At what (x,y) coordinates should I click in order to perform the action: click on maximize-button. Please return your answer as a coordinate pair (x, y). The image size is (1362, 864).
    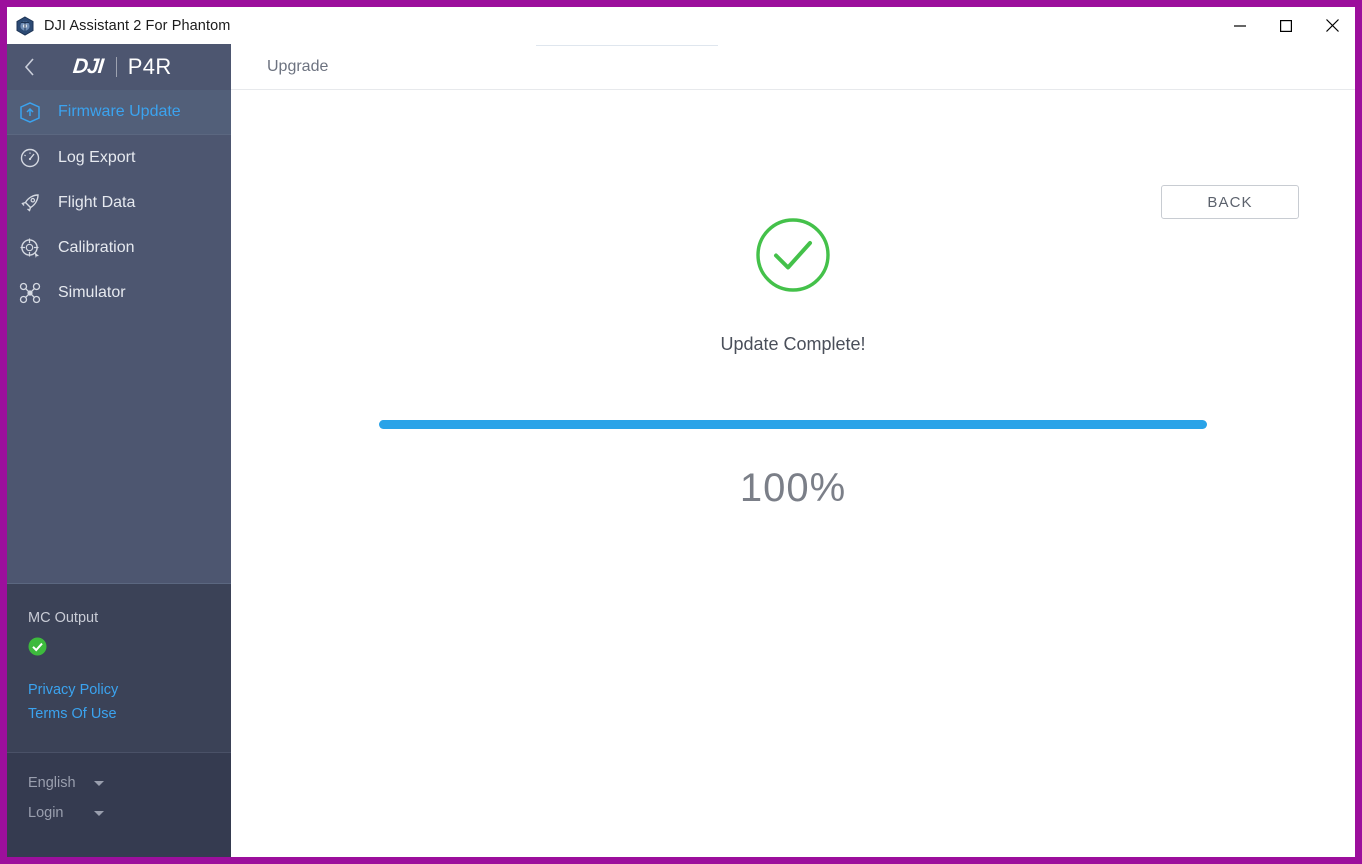
    Looking at the image, I should click on (1286, 25).